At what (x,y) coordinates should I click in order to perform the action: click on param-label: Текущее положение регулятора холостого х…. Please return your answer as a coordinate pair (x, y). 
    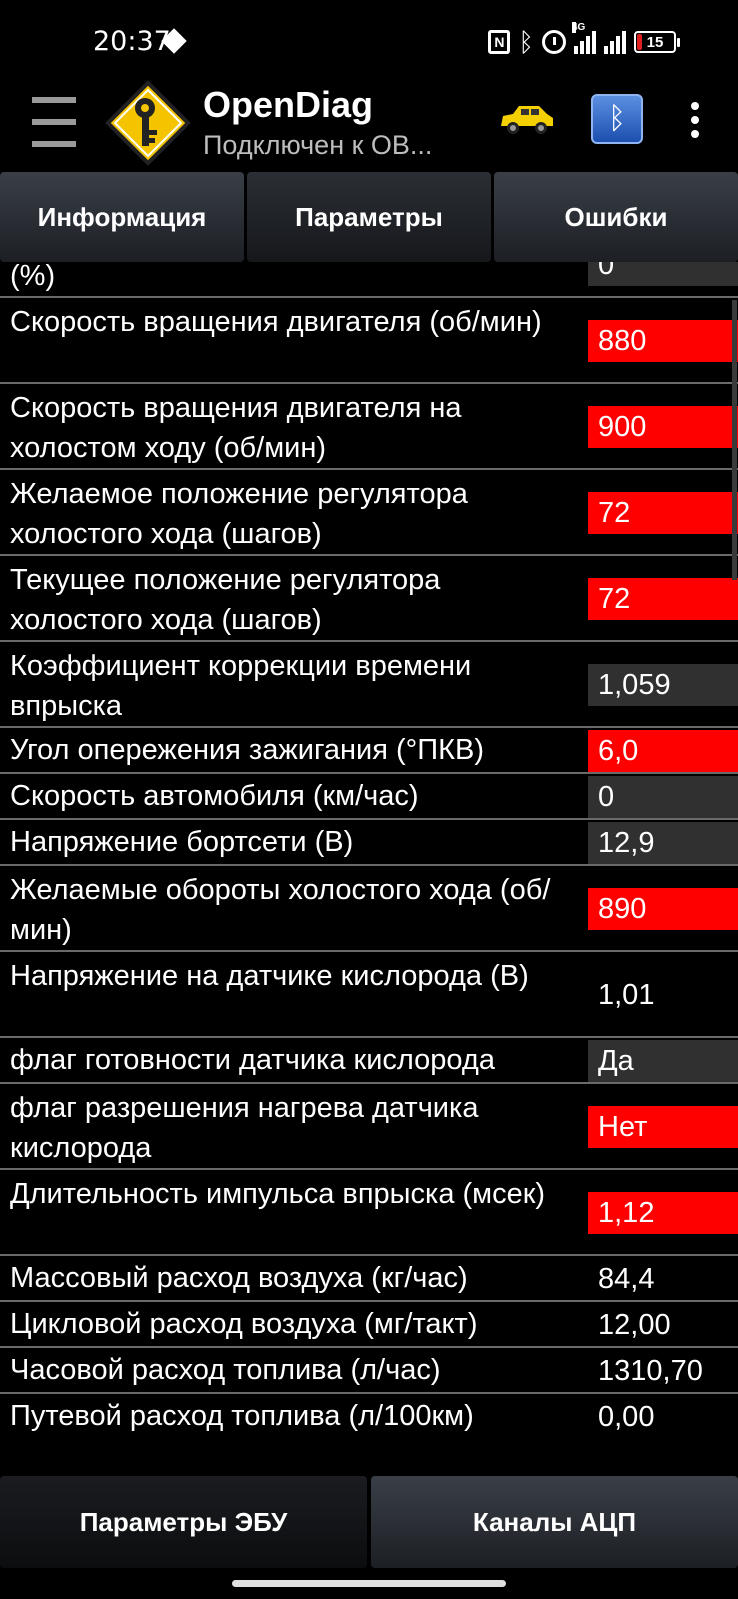
    Looking at the image, I should click on (225, 600).